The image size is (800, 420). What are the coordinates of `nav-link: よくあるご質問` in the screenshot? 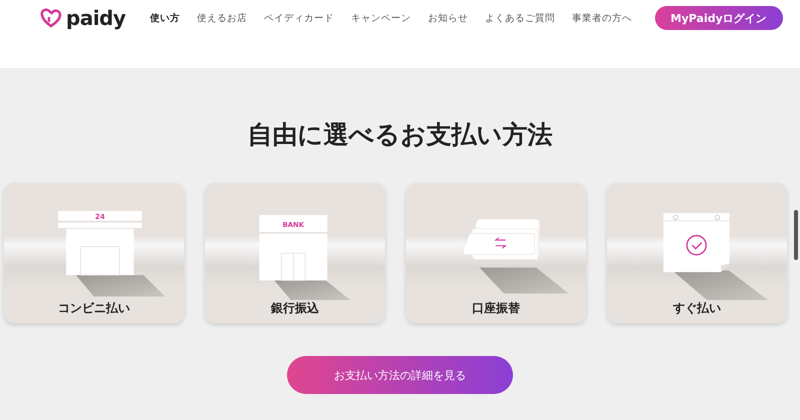 It's located at (520, 18).